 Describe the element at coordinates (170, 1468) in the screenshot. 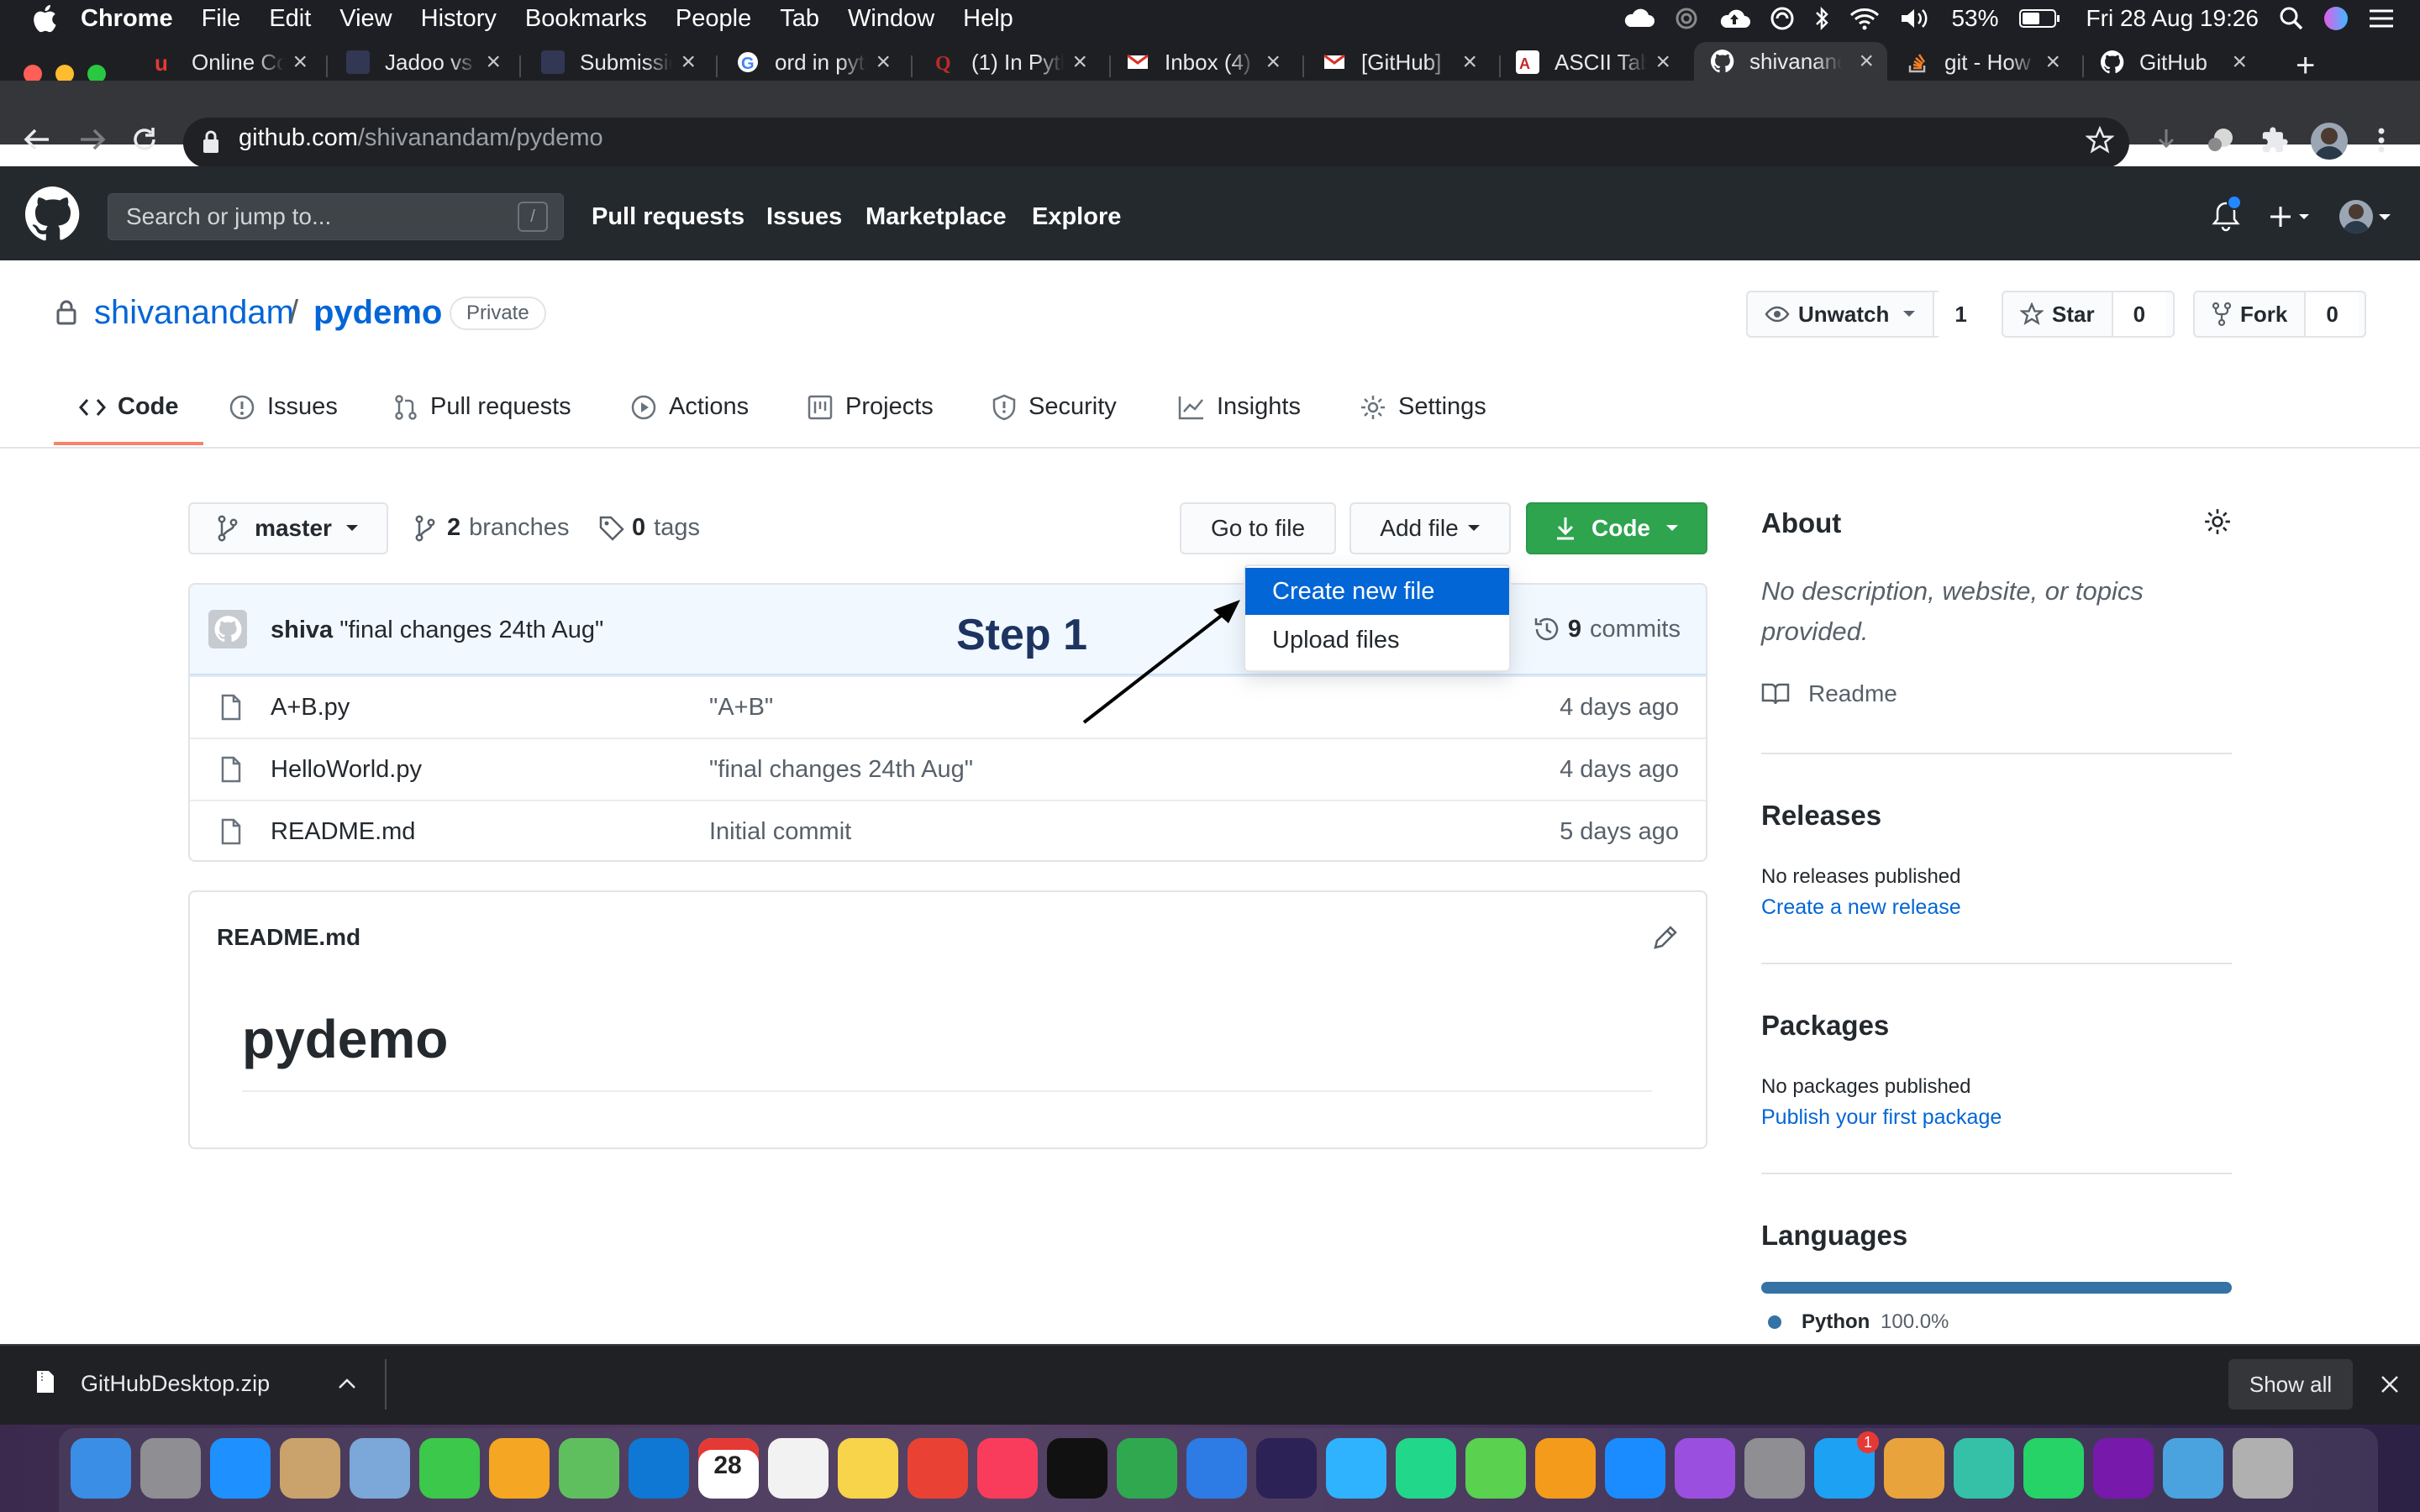

I see `launchpad-icon` at that location.